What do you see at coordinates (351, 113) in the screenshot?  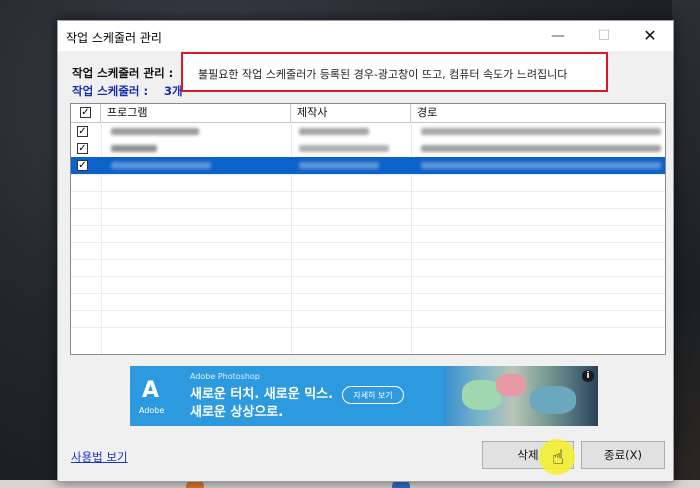 I see `column-maker: 제작사` at bounding box center [351, 113].